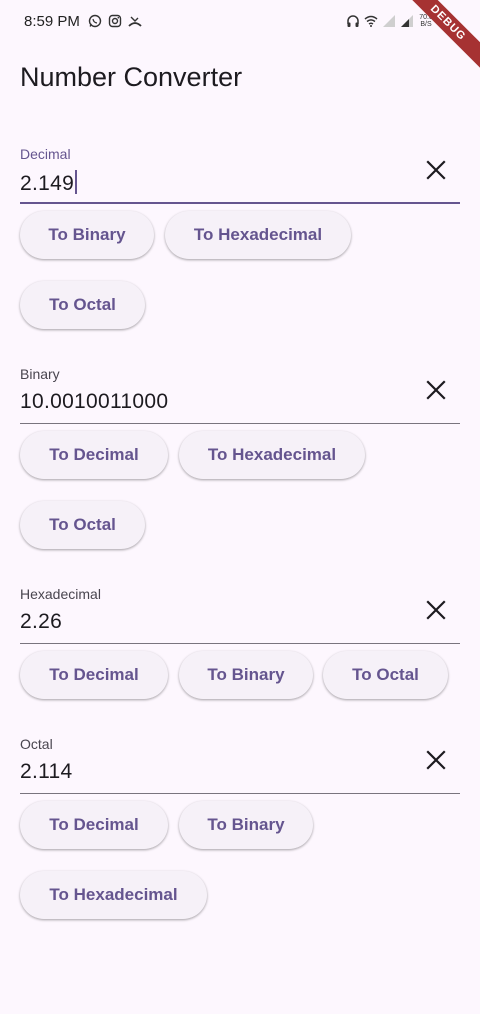 This screenshot has width=480, height=1014. I want to click on hexadecimal-clear-icon, so click(436, 610).